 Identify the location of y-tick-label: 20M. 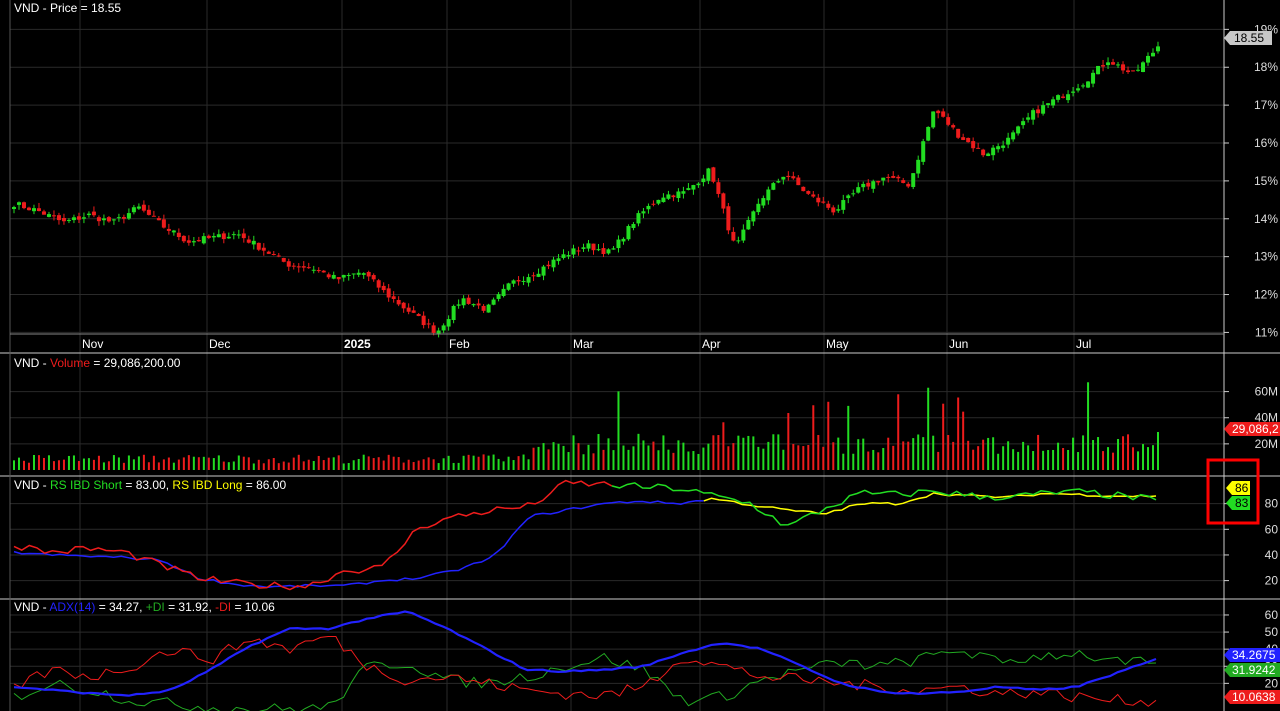
(1266, 444).